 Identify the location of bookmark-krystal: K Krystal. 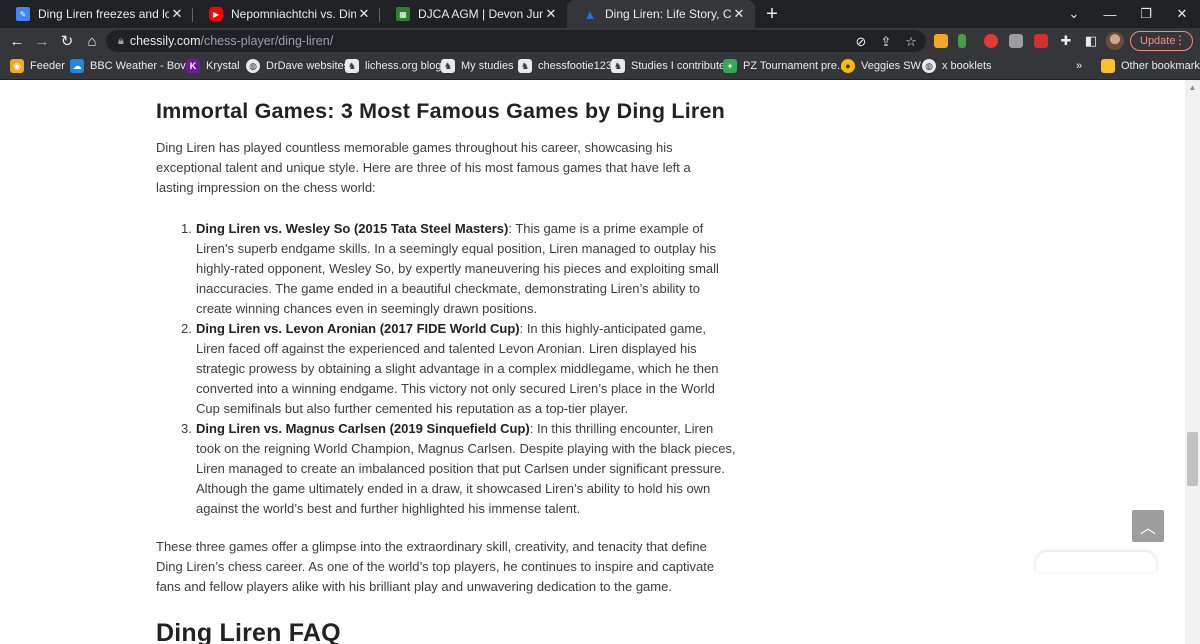
(213, 66).